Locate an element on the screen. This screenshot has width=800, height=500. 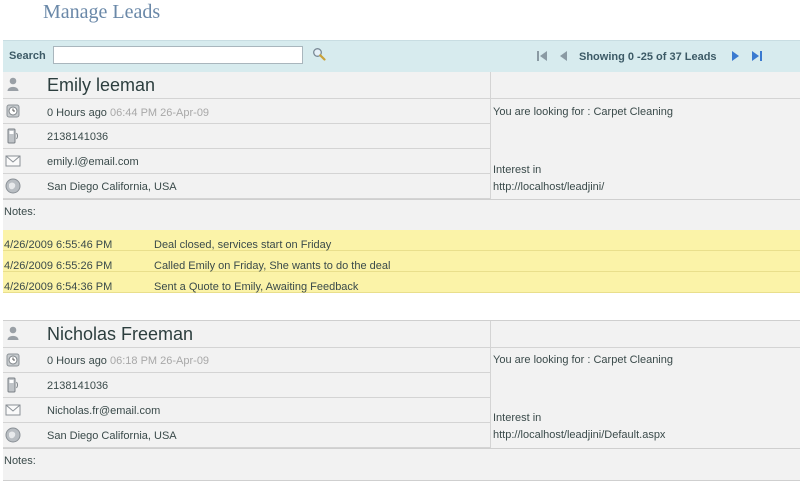
note-text: Sent a Quote to Emily, Awaiting Feedback is located at coordinates (256, 287).